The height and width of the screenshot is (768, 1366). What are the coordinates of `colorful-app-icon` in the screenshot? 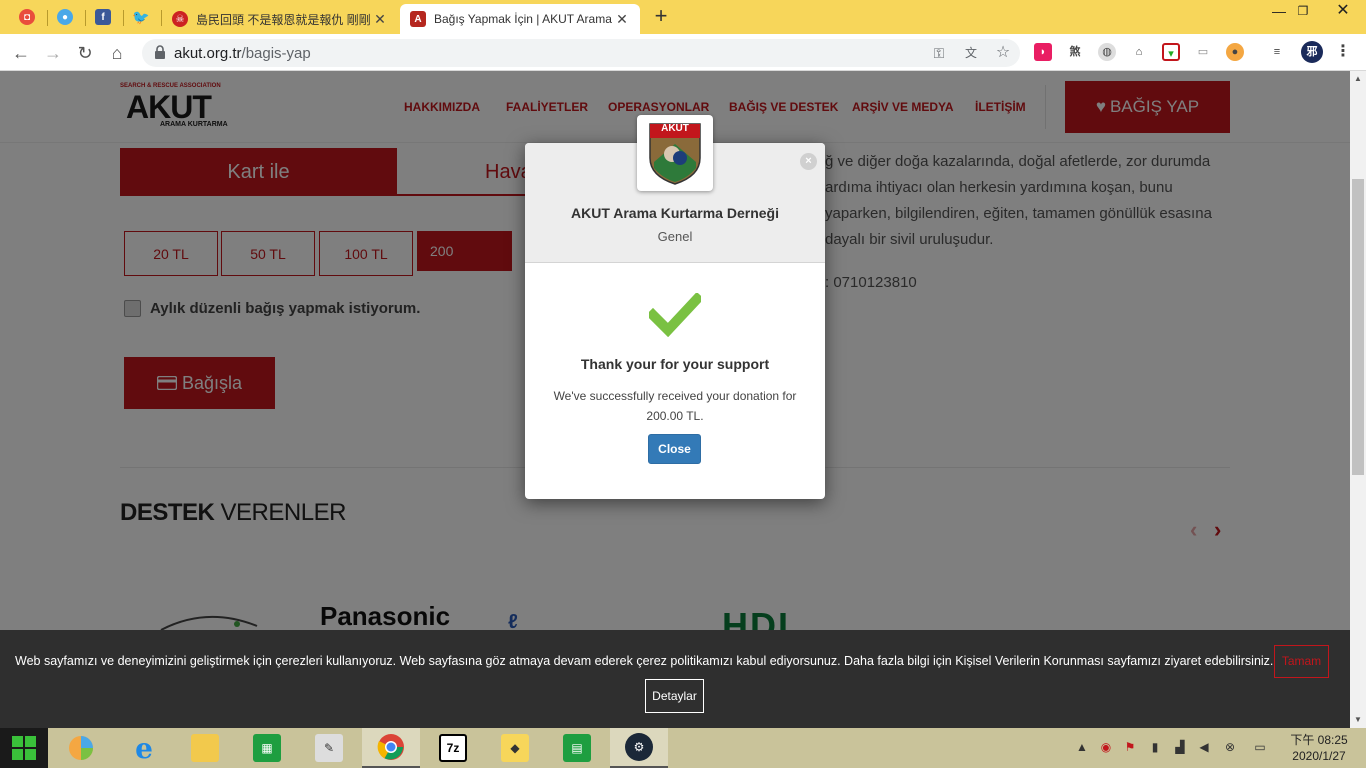 It's located at (81, 748).